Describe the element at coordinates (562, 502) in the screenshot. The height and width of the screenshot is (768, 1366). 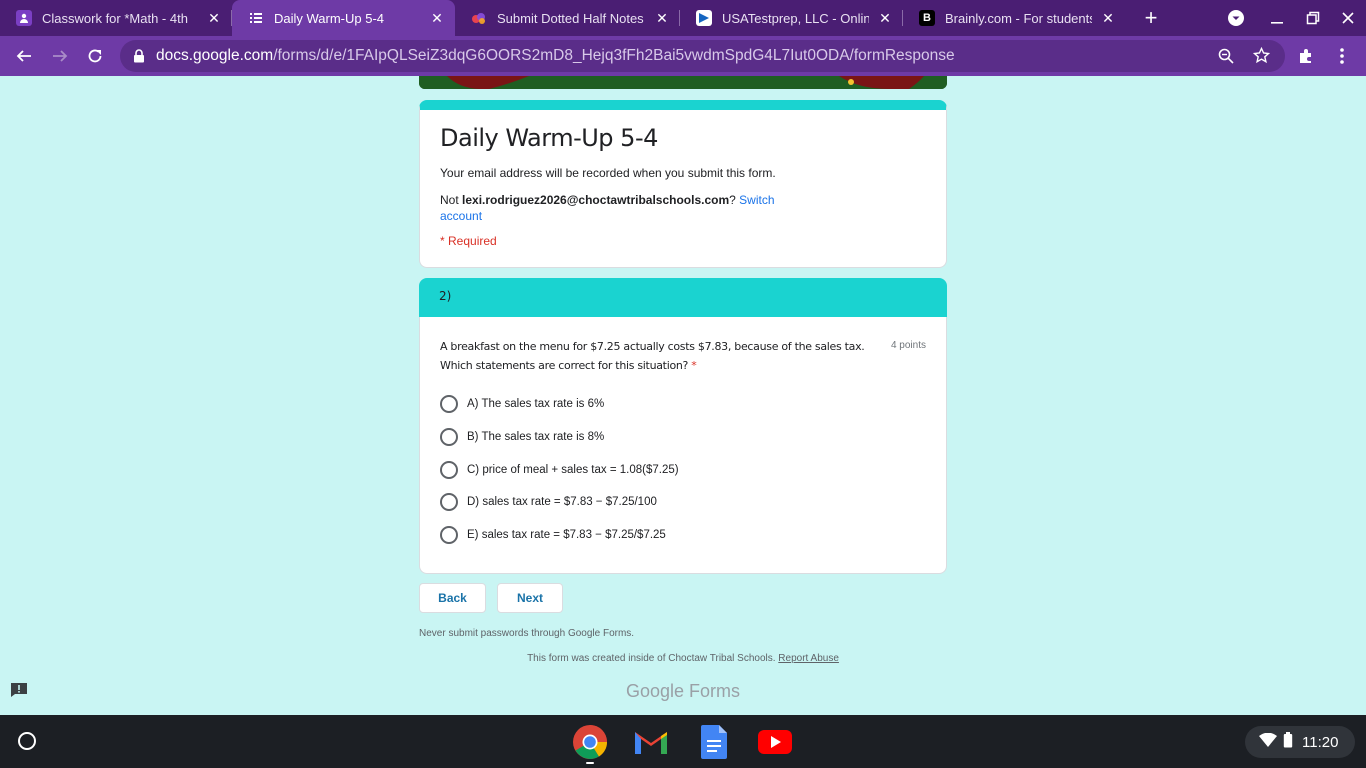
I see `option-label: D) sales tax rate = $7.83 − $7.25/100` at that location.